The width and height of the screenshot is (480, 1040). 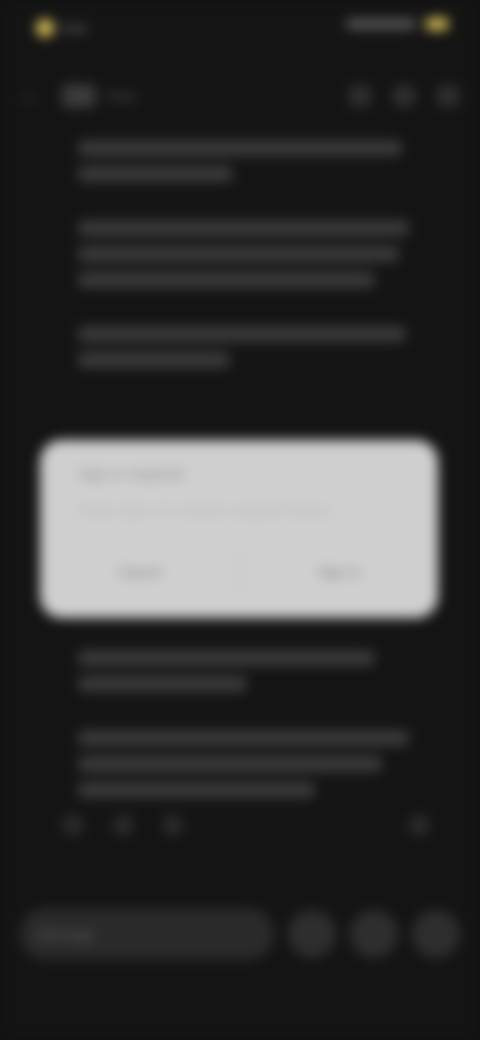 I want to click on status-left: 9:41, so click(x=71, y=28).